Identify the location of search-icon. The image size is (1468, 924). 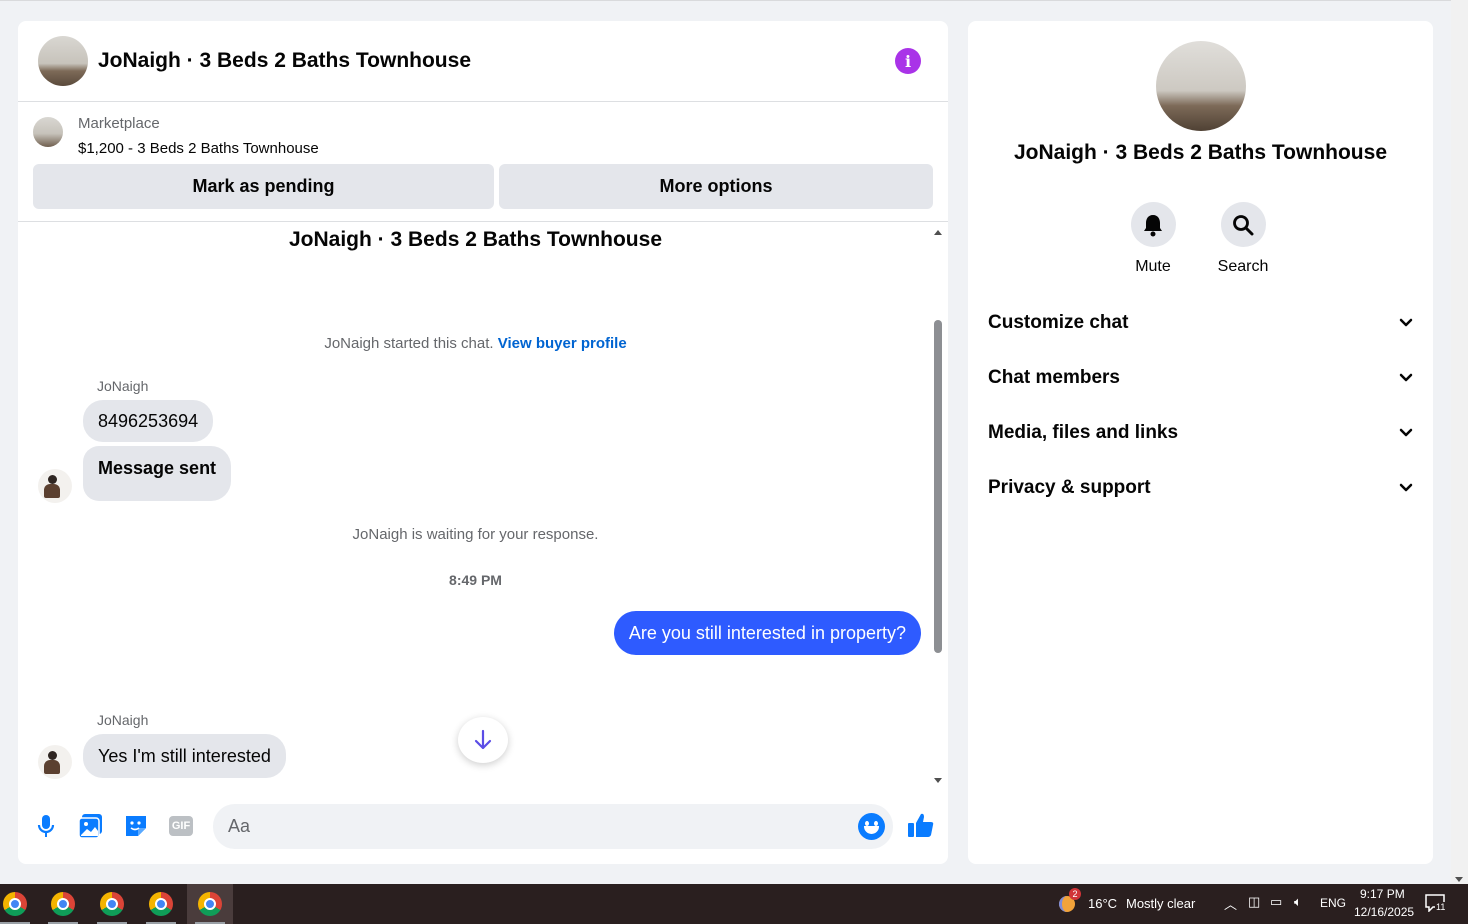
(1243, 224).